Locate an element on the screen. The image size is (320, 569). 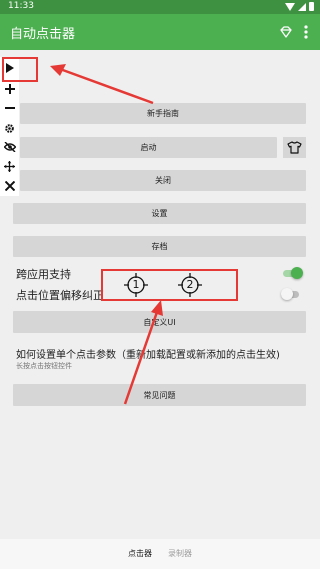
app-title: 自动点击器 is located at coordinates (43, 34).